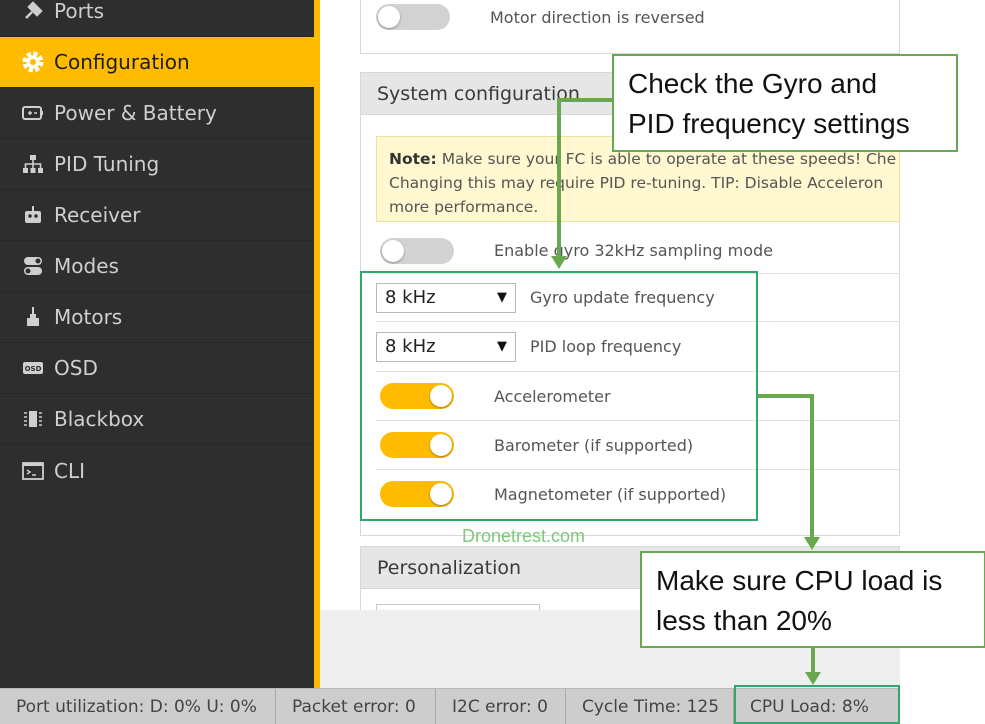  What do you see at coordinates (458, 607) in the screenshot?
I see `personalization-input` at bounding box center [458, 607].